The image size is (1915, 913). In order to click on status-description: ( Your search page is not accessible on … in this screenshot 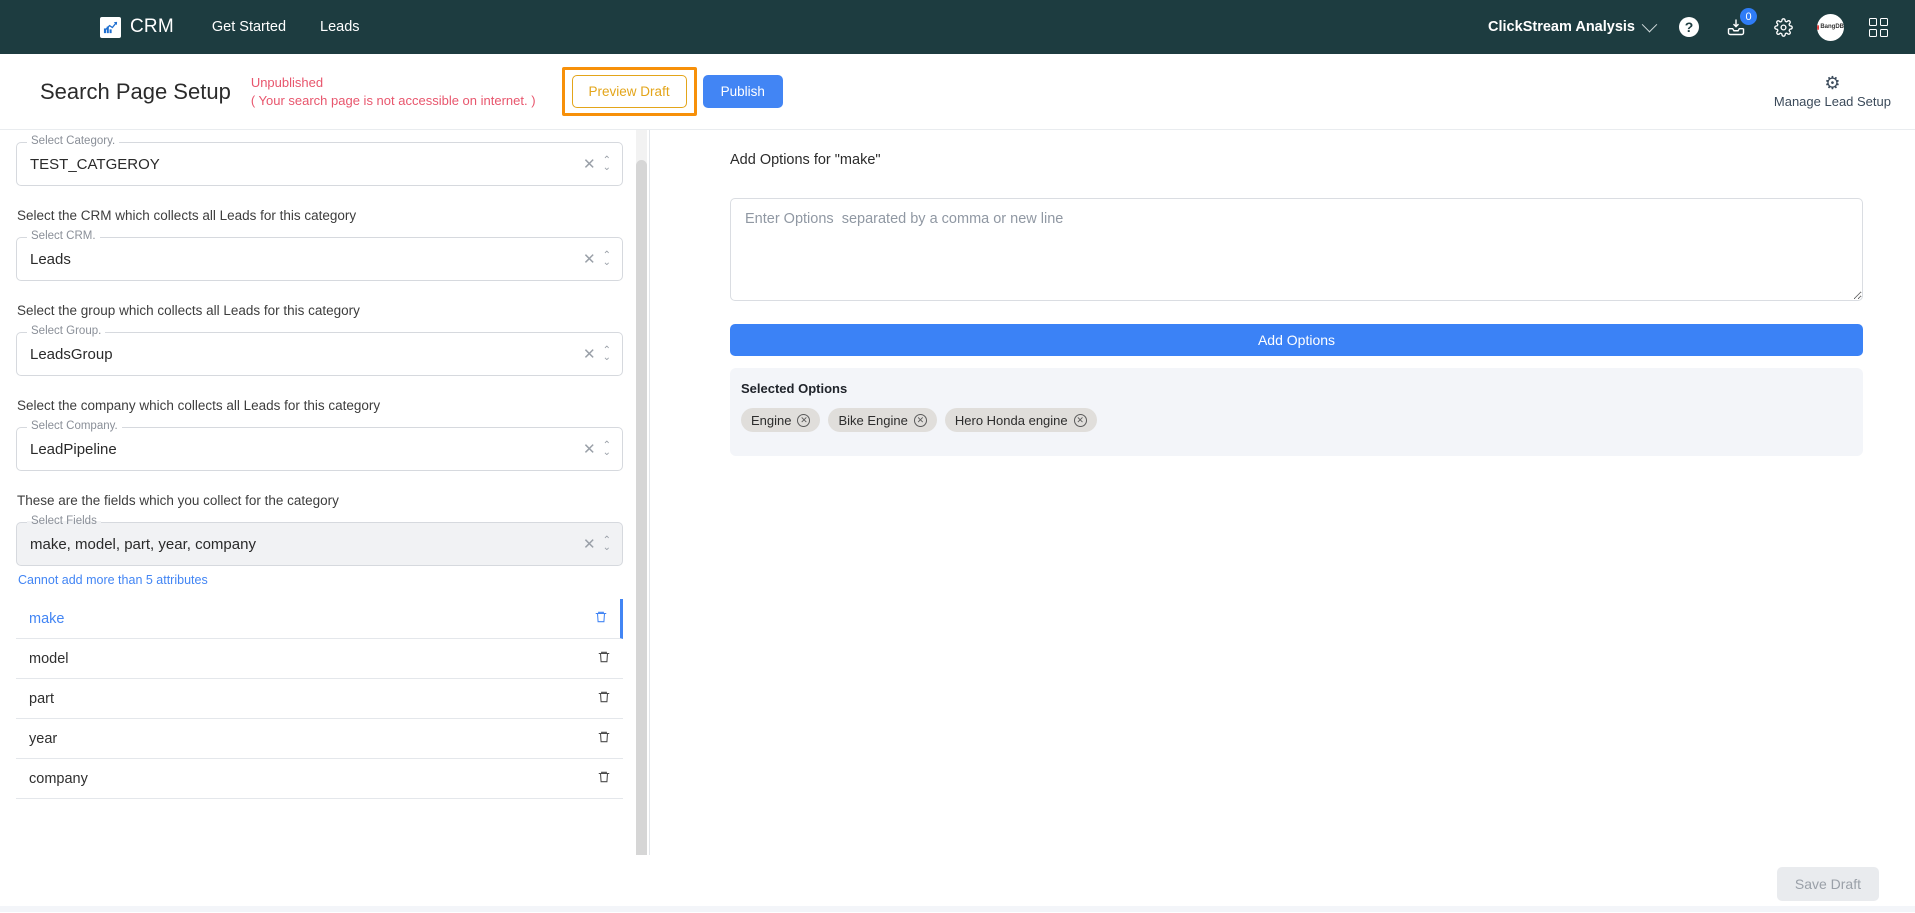, I will do `click(393, 100)`.